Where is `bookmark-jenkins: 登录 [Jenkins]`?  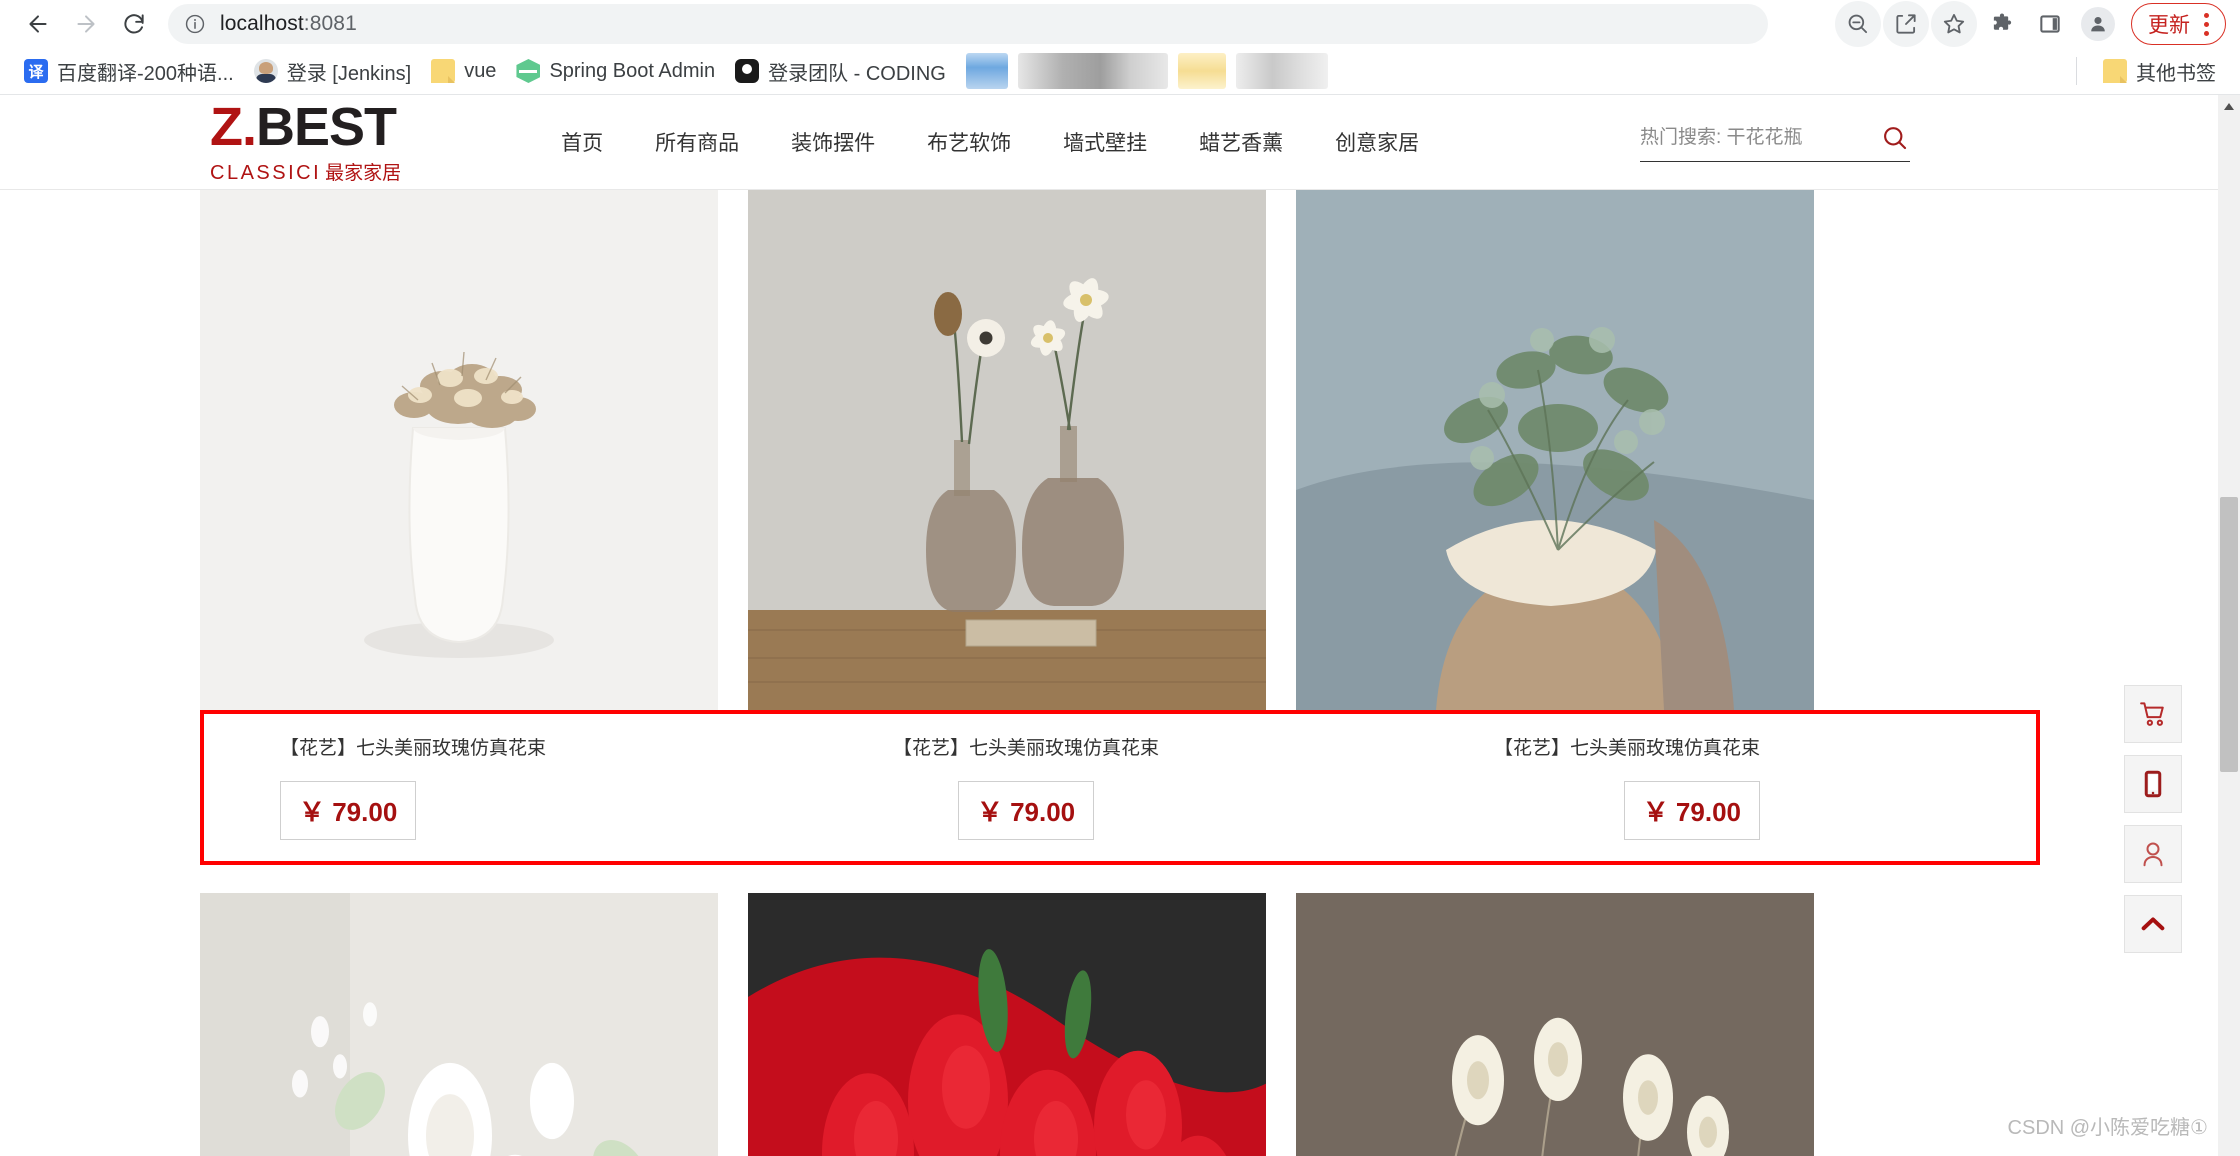 bookmark-jenkins: 登录 [Jenkins] is located at coordinates (332, 71).